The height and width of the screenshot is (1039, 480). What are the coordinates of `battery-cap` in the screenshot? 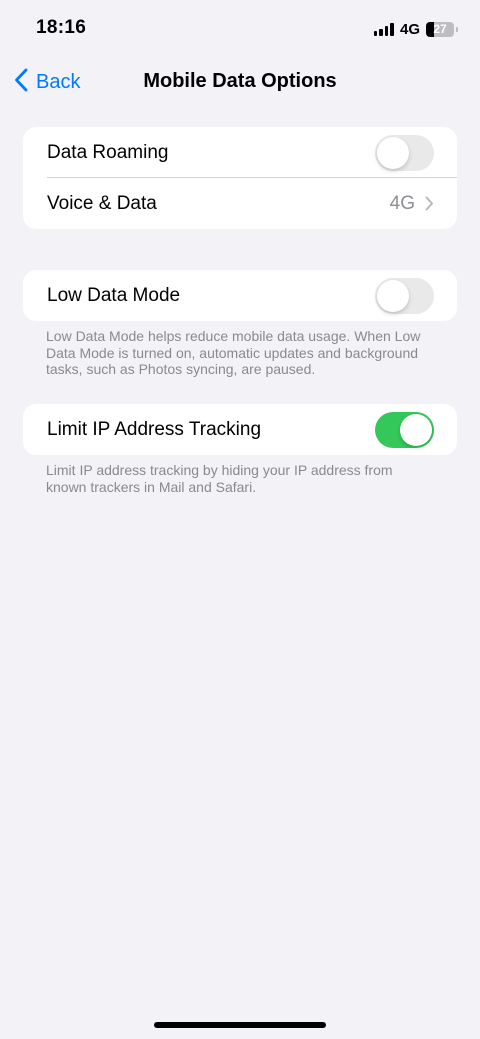 It's located at (457, 29).